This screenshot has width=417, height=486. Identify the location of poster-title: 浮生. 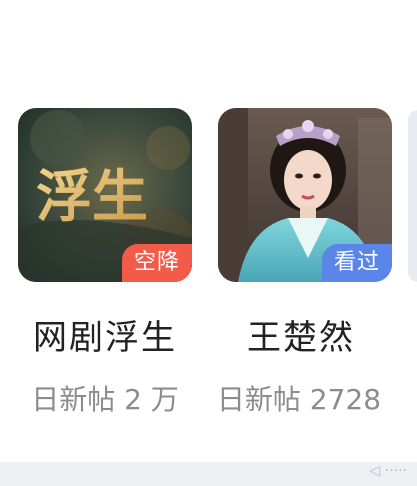
(92, 197).